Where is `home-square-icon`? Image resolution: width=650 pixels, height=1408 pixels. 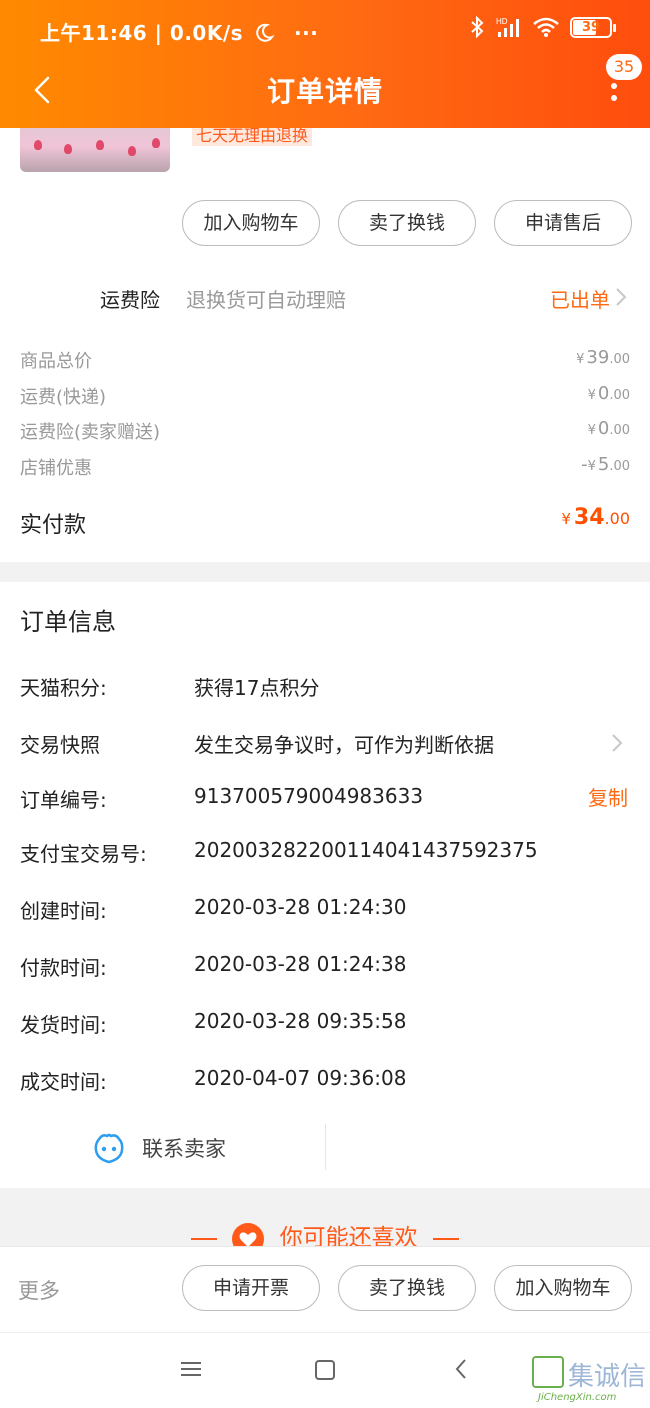
home-square-icon is located at coordinates (325, 1370).